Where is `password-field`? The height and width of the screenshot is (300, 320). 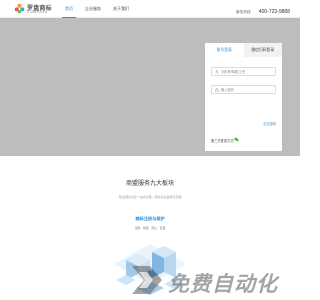 password-field is located at coordinates (243, 89).